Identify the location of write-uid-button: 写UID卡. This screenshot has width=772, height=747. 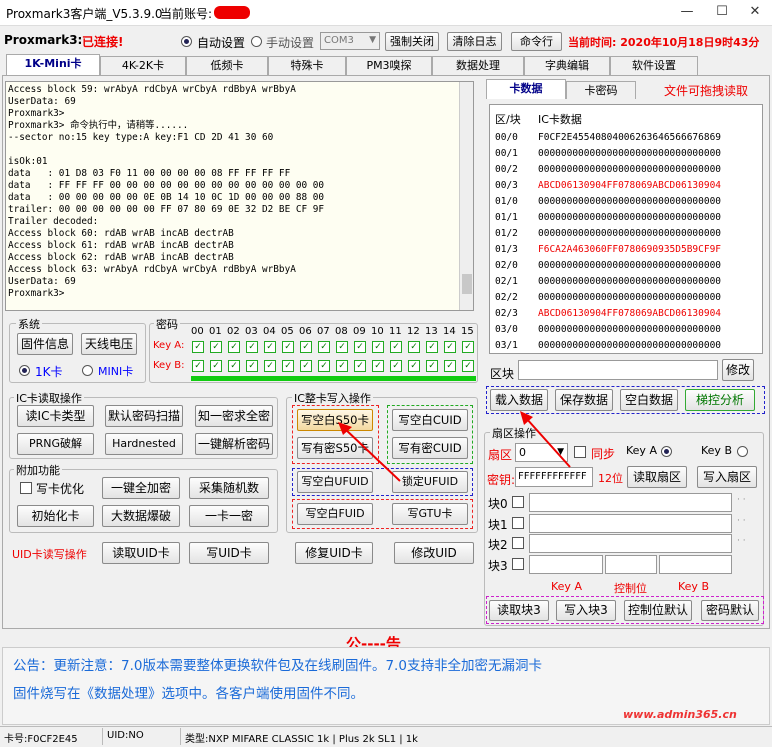
(229, 553).